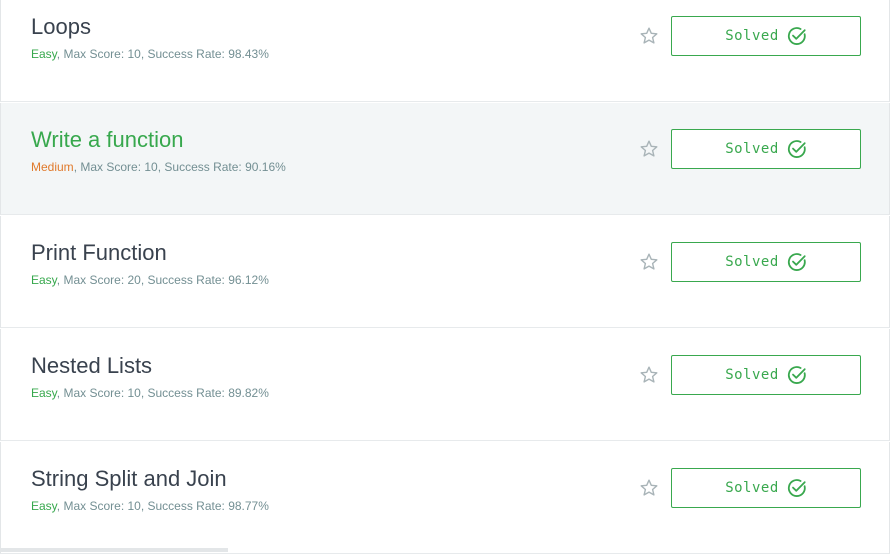 The height and width of the screenshot is (554, 892). I want to click on challenge-title: String Split and Join, so click(129, 479).